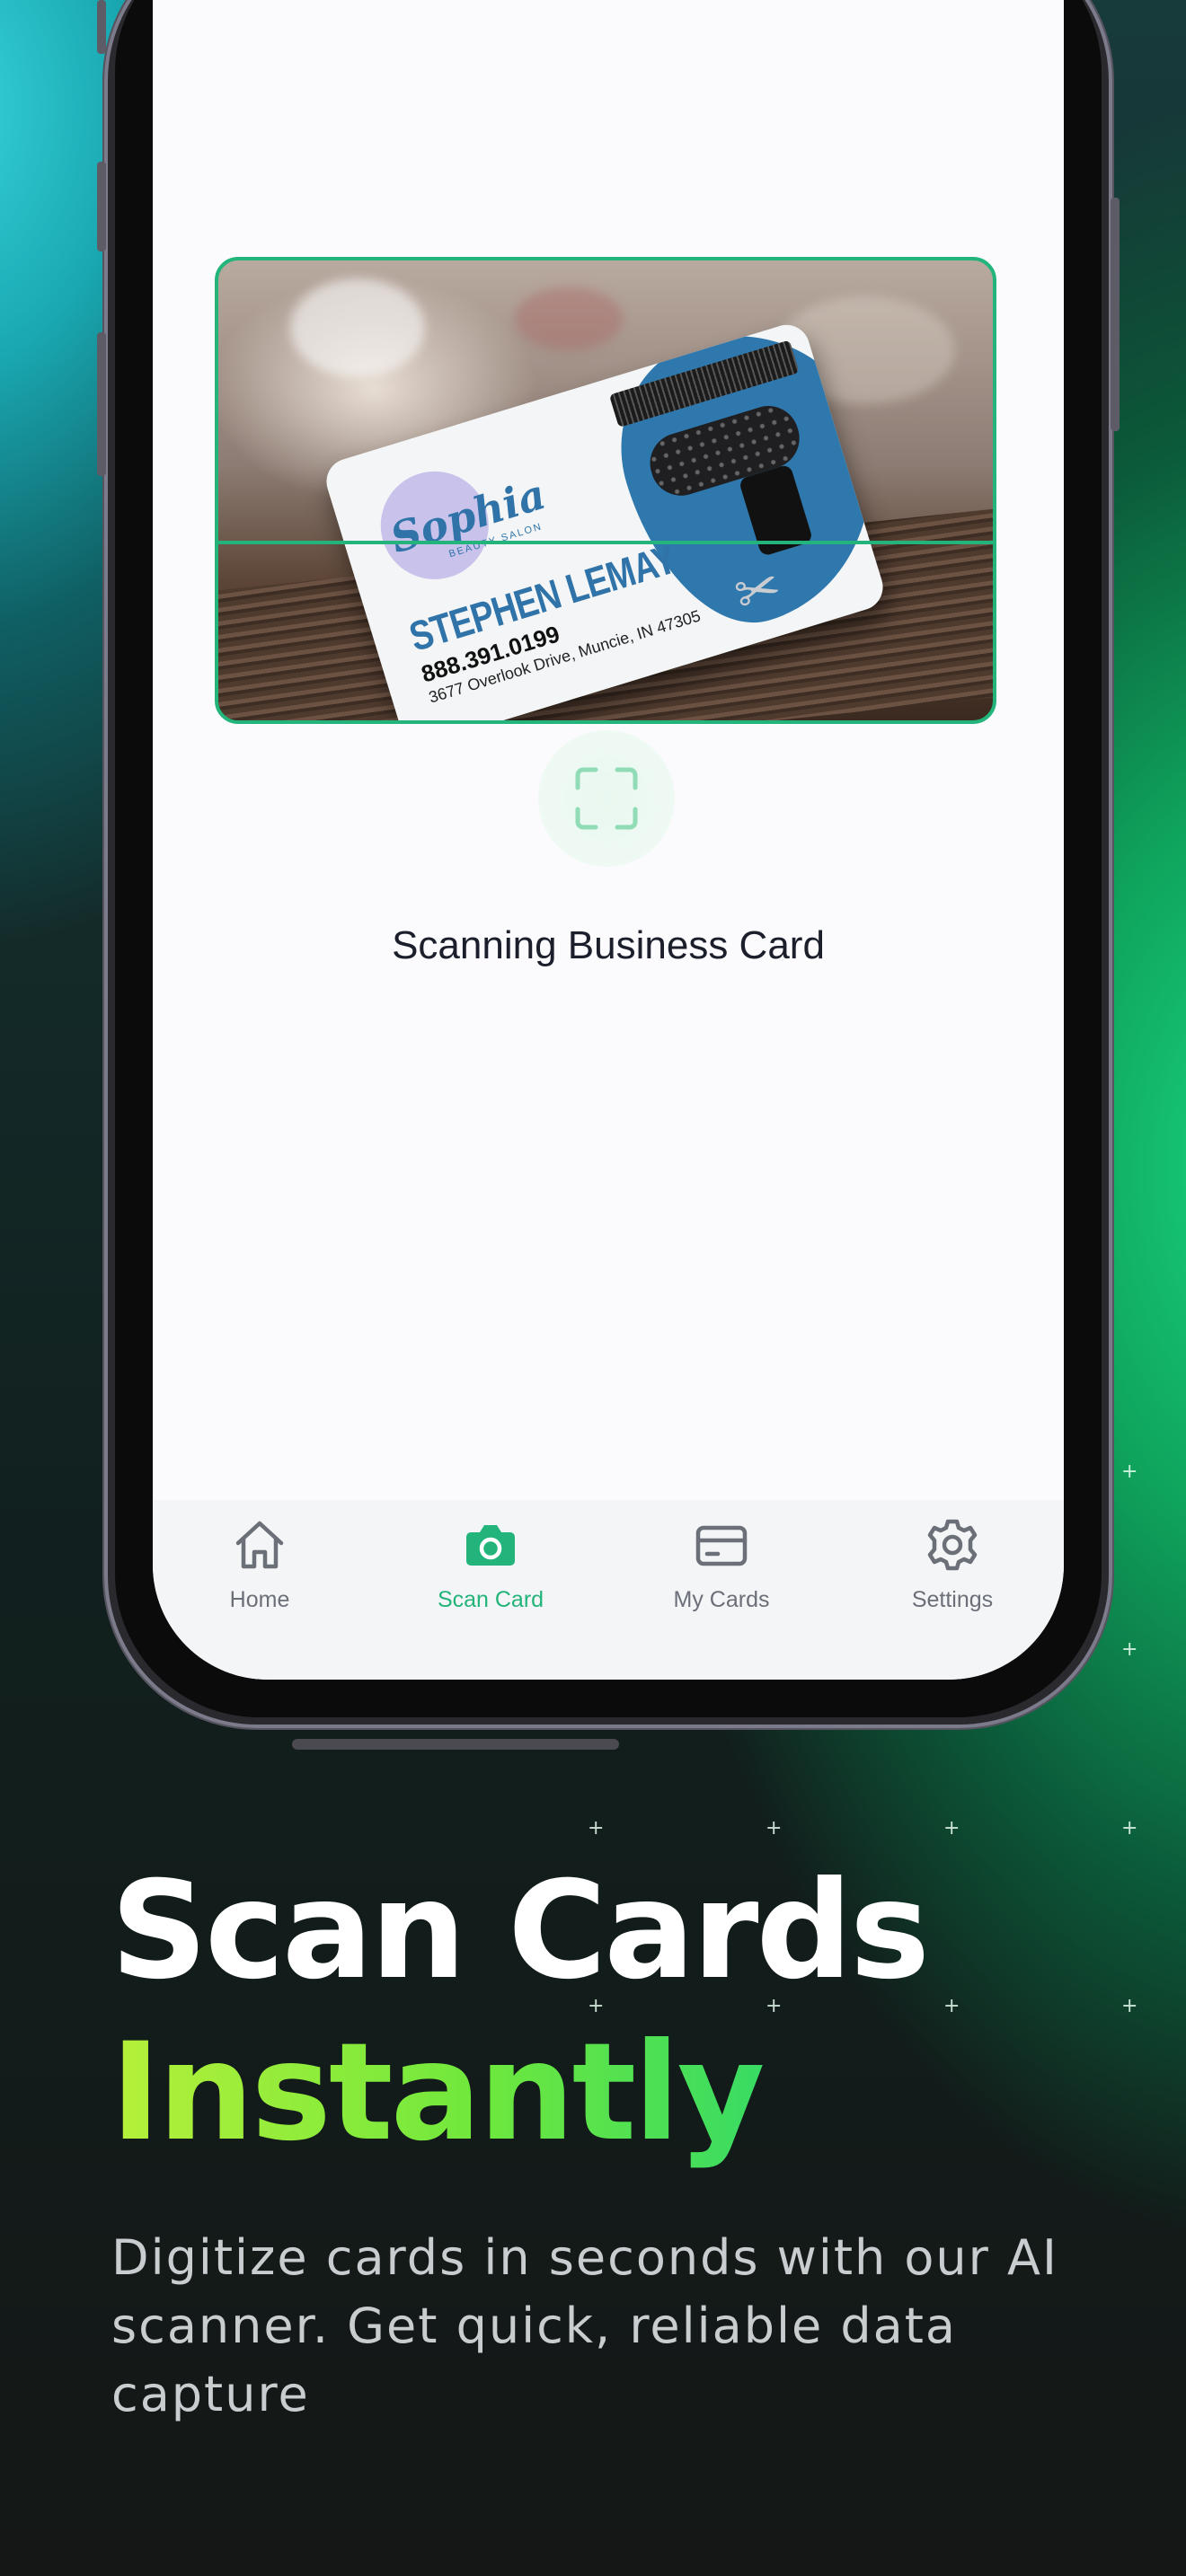 This screenshot has width=1186, height=2576. Describe the element at coordinates (721, 1599) in the screenshot. I see `tab-my-cards-label: My Cards` at that location.